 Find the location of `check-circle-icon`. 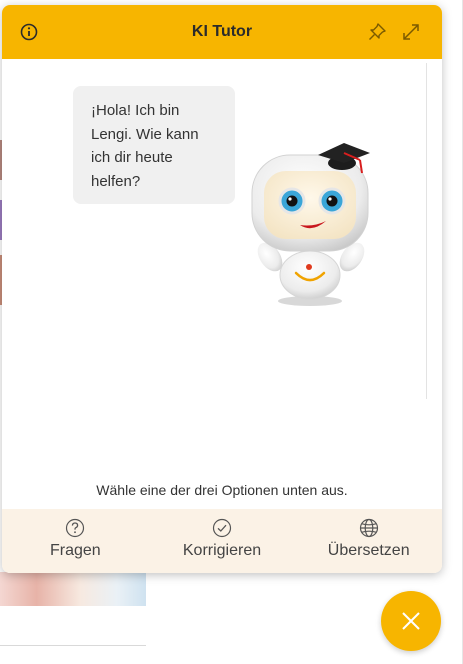

check-circle-icon is located at coordinates (222, 528).